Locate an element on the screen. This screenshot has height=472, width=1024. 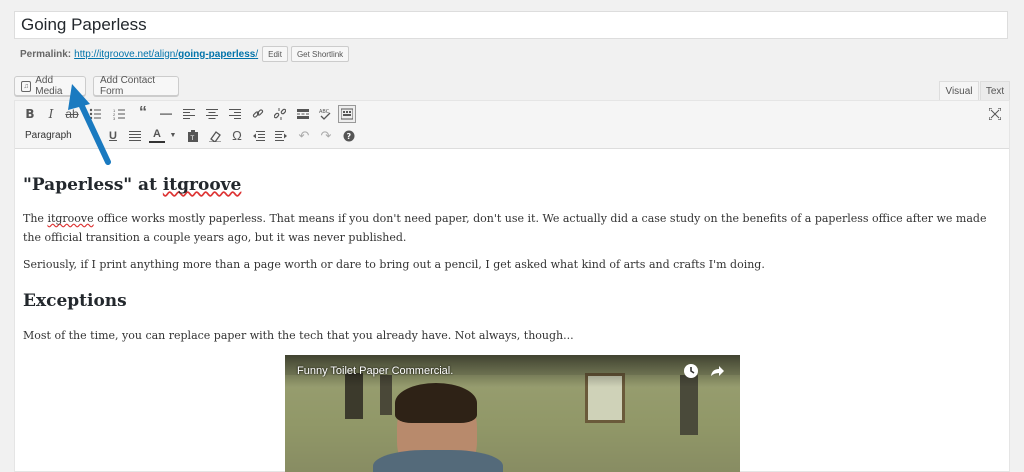
unlink-icon is located at coordinates (280, 114).